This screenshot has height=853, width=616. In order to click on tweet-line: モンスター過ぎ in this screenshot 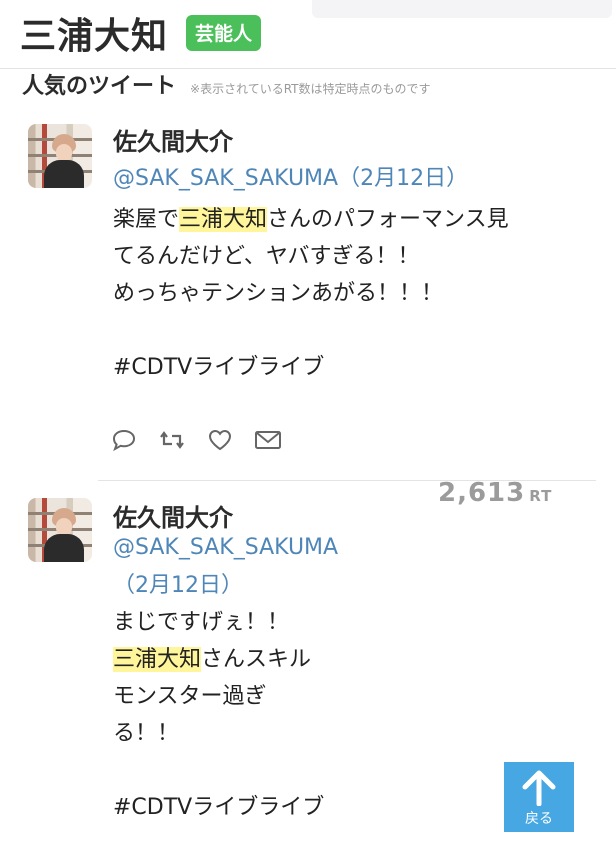, I will do `click(190, 696)`.